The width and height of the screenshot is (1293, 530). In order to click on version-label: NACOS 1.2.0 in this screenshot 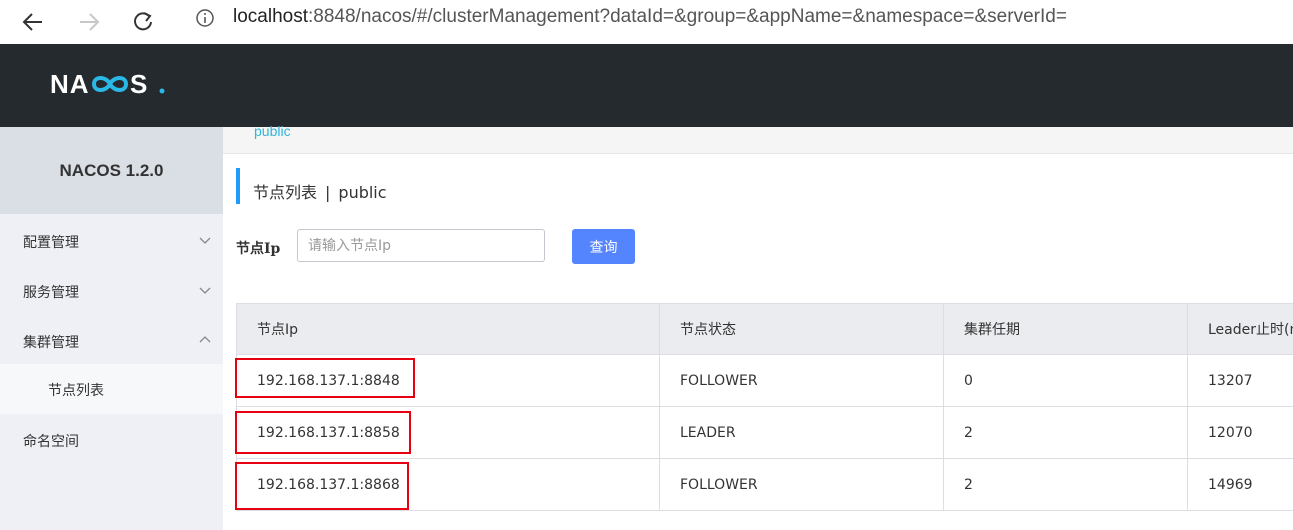, I will do `click(111, 170)`.